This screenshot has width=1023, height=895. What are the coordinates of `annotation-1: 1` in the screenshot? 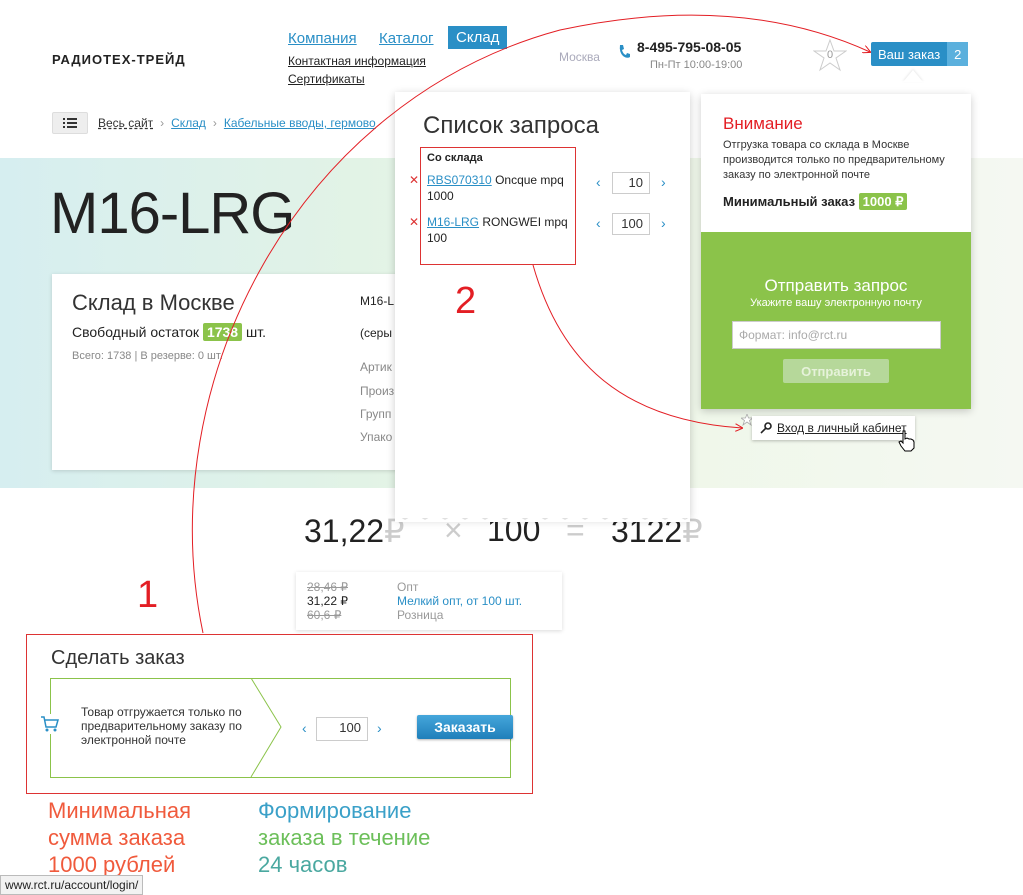 It's located at (148, 595).